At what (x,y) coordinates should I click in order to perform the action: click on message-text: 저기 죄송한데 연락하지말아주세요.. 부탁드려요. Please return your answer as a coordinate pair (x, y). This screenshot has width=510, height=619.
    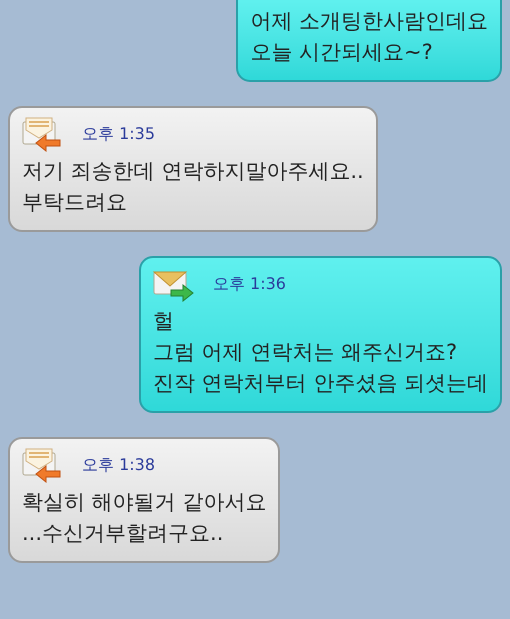
    Looking at the image, I should click on (193, 187).